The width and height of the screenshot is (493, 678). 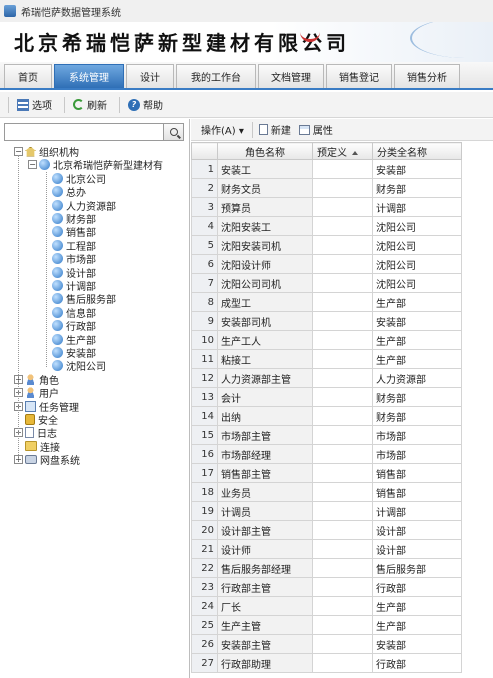 I want to click on category-cell: 设计部, so click(x=417, y=549).